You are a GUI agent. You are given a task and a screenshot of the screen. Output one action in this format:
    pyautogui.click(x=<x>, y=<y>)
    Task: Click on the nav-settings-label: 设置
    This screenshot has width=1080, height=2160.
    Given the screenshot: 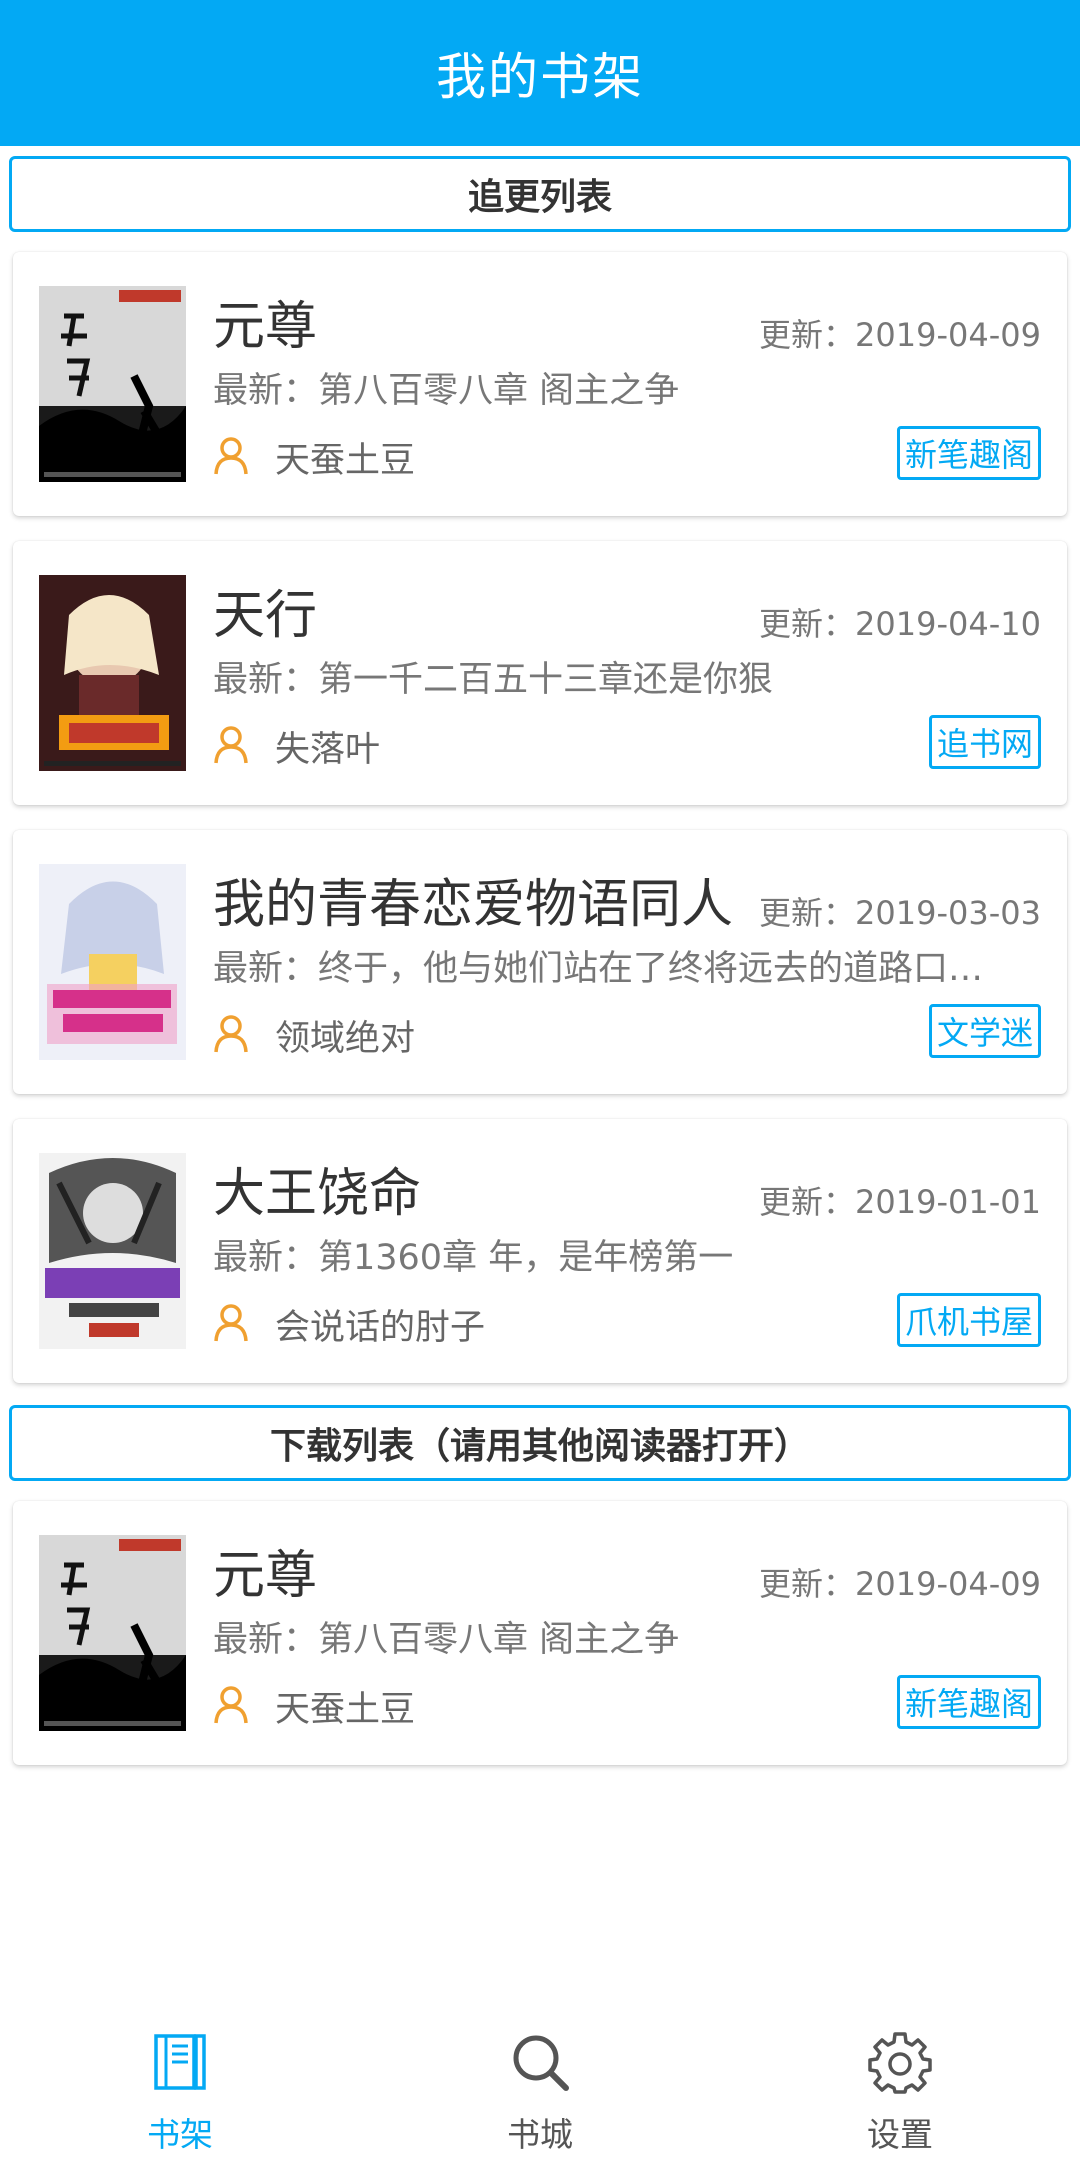 What is the action you would take?
    pyautogui.click(x=900, y=2134)
    